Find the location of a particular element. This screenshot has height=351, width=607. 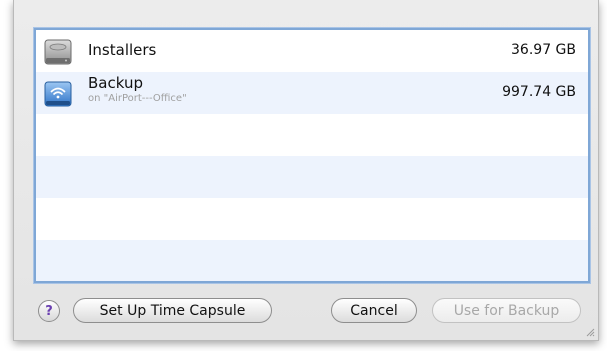

disk-location: on "AirPort---Office" is located at coordinates (137, 98).